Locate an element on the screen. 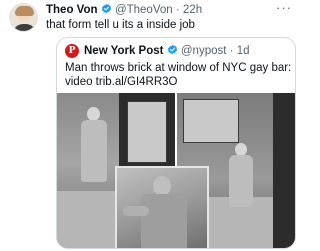  suspect-figure is located at coordinates (94, 151).